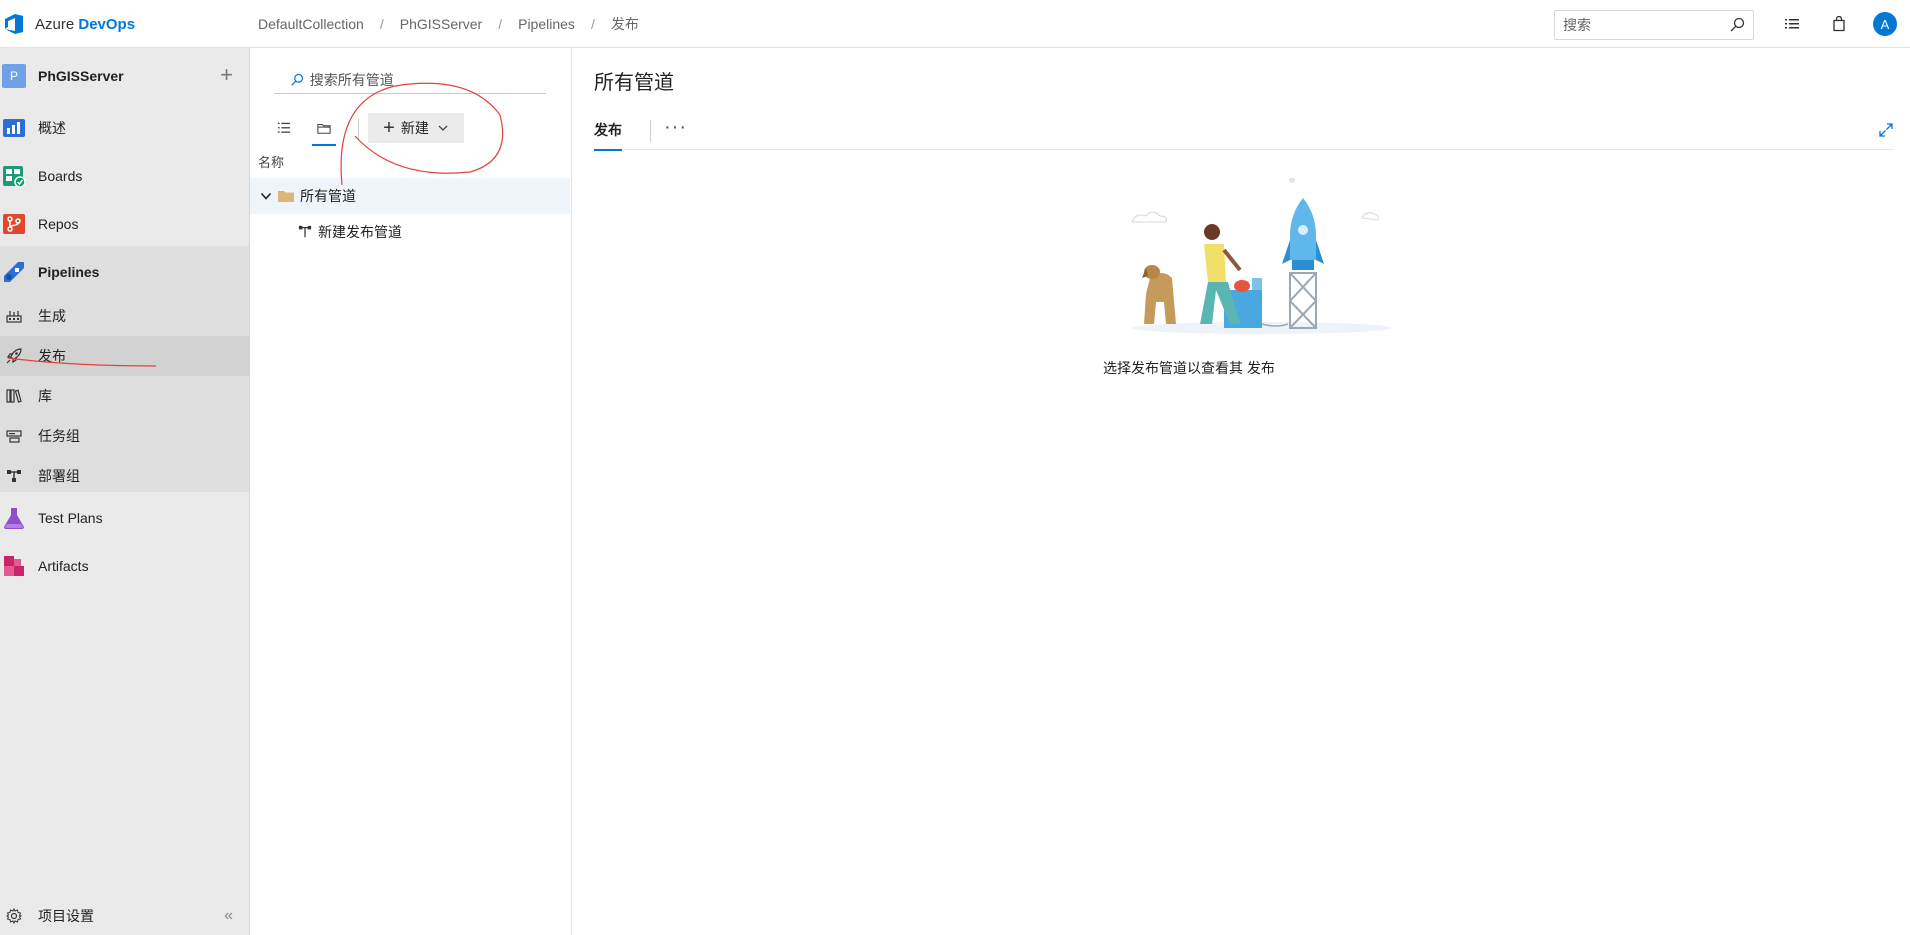  Describe the element at coordinates (81, 76) in the screenshot. I see `project-name: PhGISServer` at that location.